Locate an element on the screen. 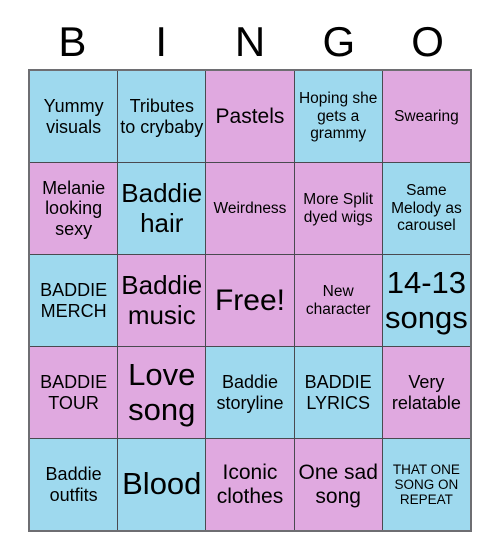 The image size is (500, 544). bingo-cell-label: Baddie storyline is located at coordinates (250, 392).